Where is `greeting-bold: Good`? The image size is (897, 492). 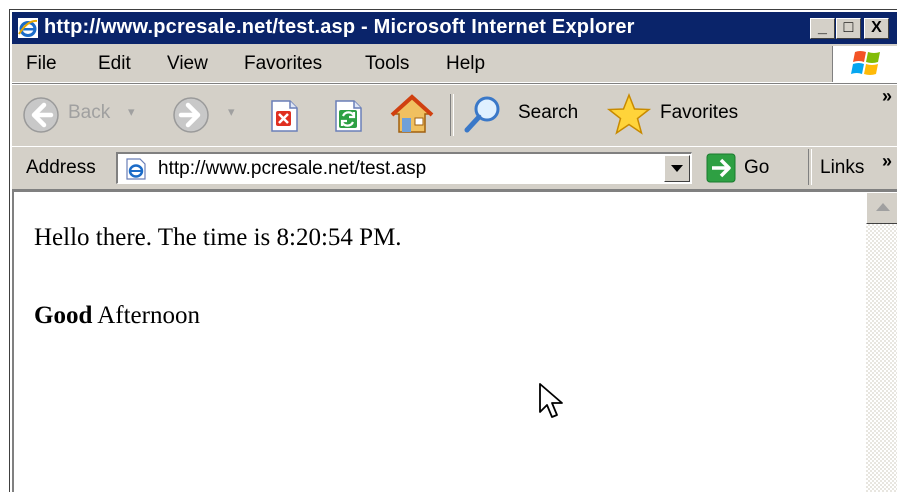 greeting-bold: Good is located at coordinates (63, 315).